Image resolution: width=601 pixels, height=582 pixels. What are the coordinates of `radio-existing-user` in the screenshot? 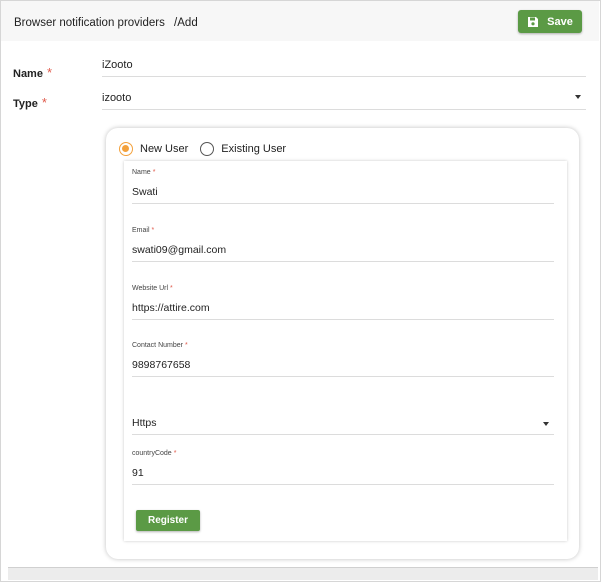 It's located at (207, 149).